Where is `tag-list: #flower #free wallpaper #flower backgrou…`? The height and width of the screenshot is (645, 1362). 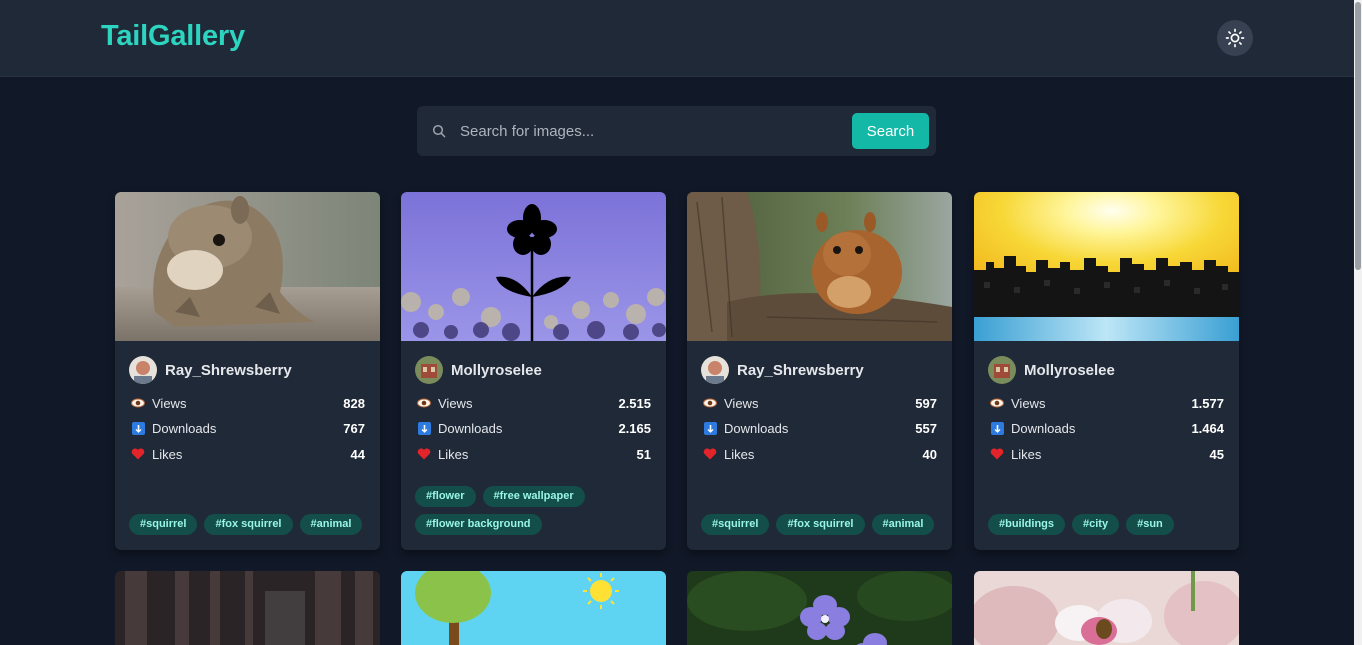
tag-list: #flower #free wallpaper #flower backgrou… is located at coordinates (535, 510).